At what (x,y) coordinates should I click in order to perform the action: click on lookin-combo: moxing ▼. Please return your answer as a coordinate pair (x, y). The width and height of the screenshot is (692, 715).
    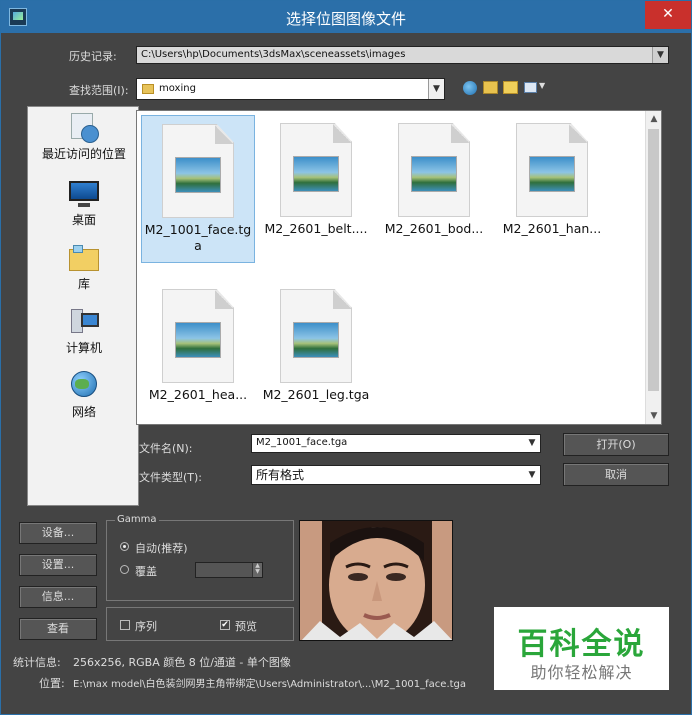
    Looking at the image, I should click on (290, 89).